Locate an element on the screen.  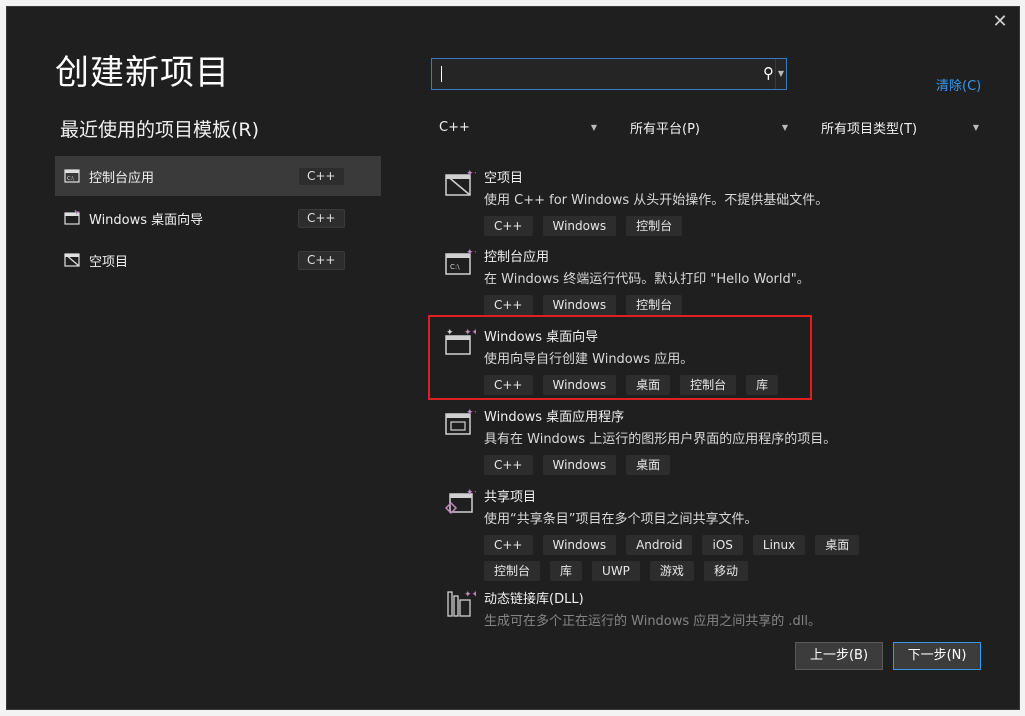
recent-item-label: 空项目 is located at coordinates (109, 262).